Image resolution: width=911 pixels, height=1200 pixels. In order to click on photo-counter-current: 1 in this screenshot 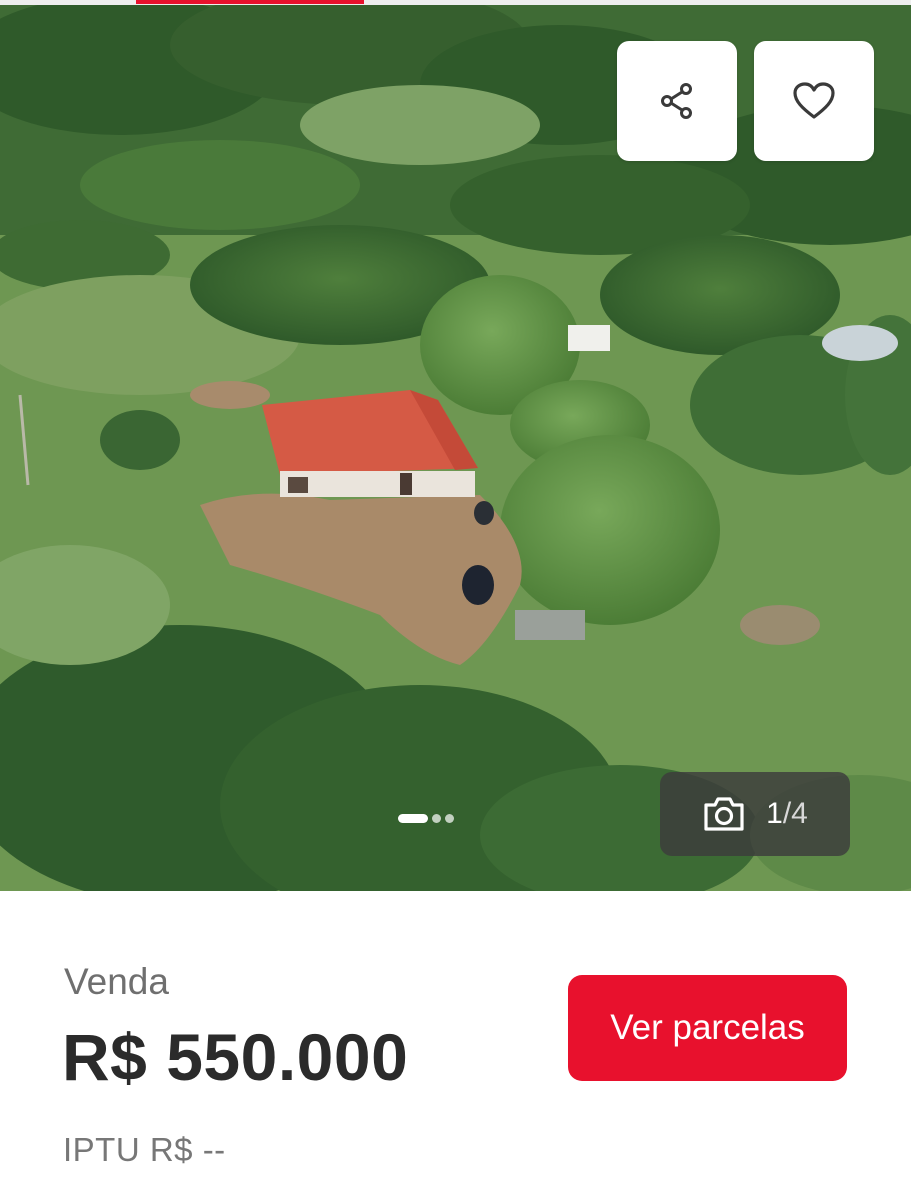, I will do `click(774, 813)`.